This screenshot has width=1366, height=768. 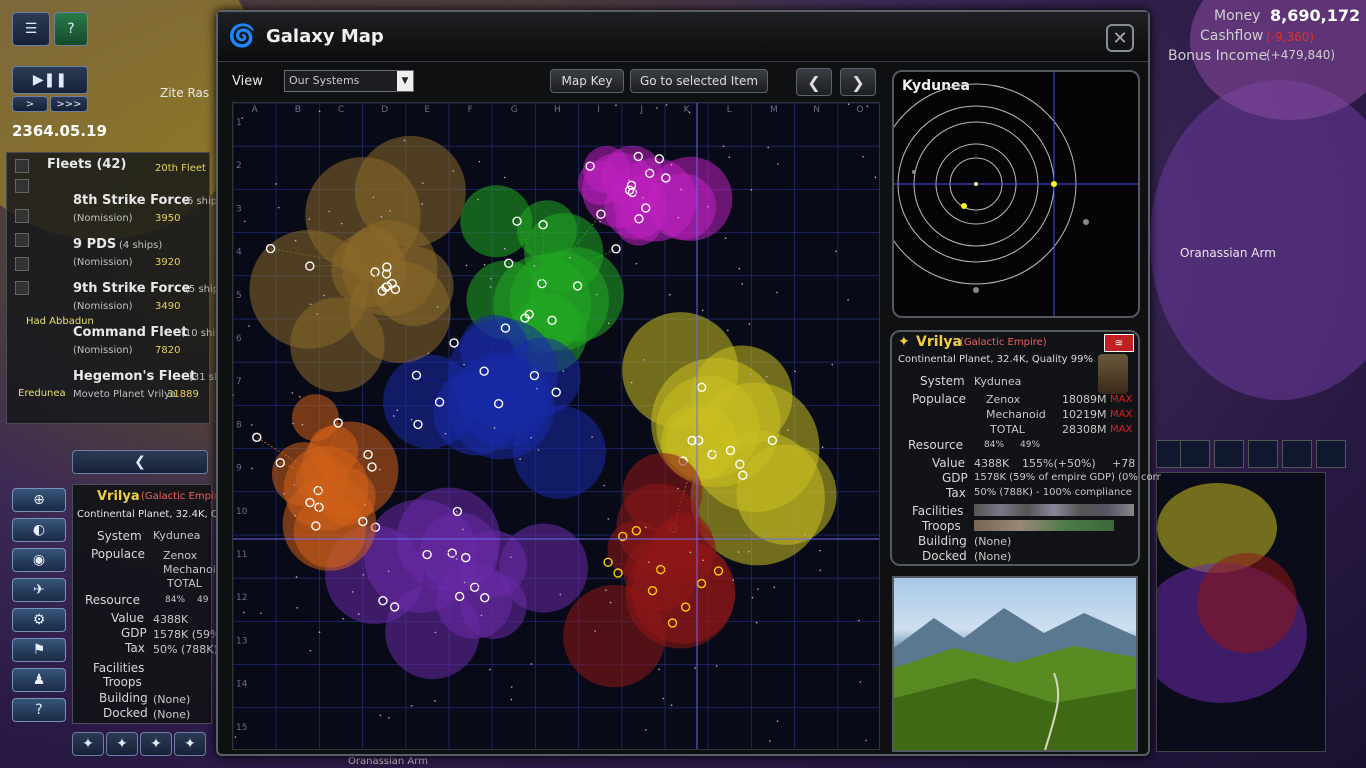 I want to click on troops-strip, so click(x=1044, y=525).